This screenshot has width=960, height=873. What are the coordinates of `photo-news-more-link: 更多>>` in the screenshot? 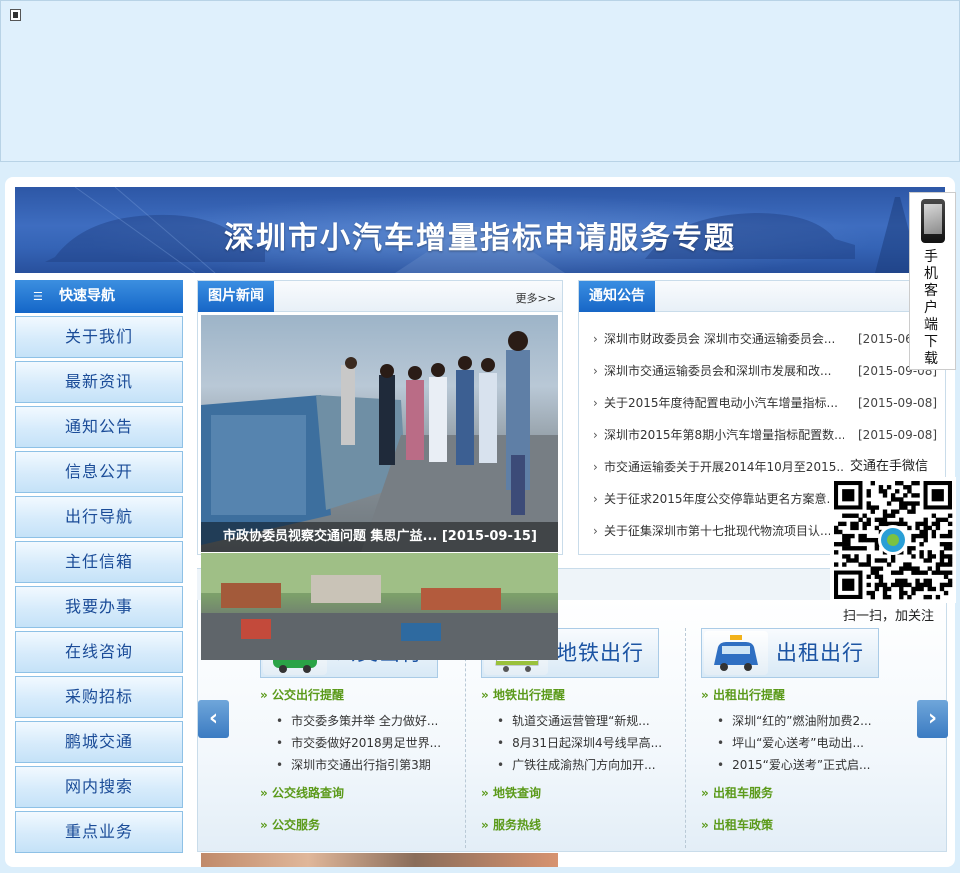 It's located at (536, 298).